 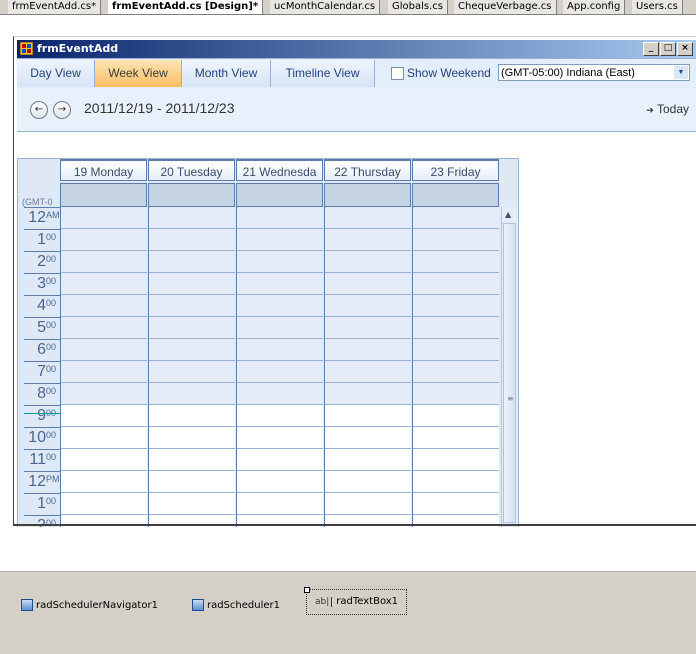 What do you see at coordinates (367, 170) in the screenshot?
I see `day-header: 22 Thursday` at bounding box center [367, 170].